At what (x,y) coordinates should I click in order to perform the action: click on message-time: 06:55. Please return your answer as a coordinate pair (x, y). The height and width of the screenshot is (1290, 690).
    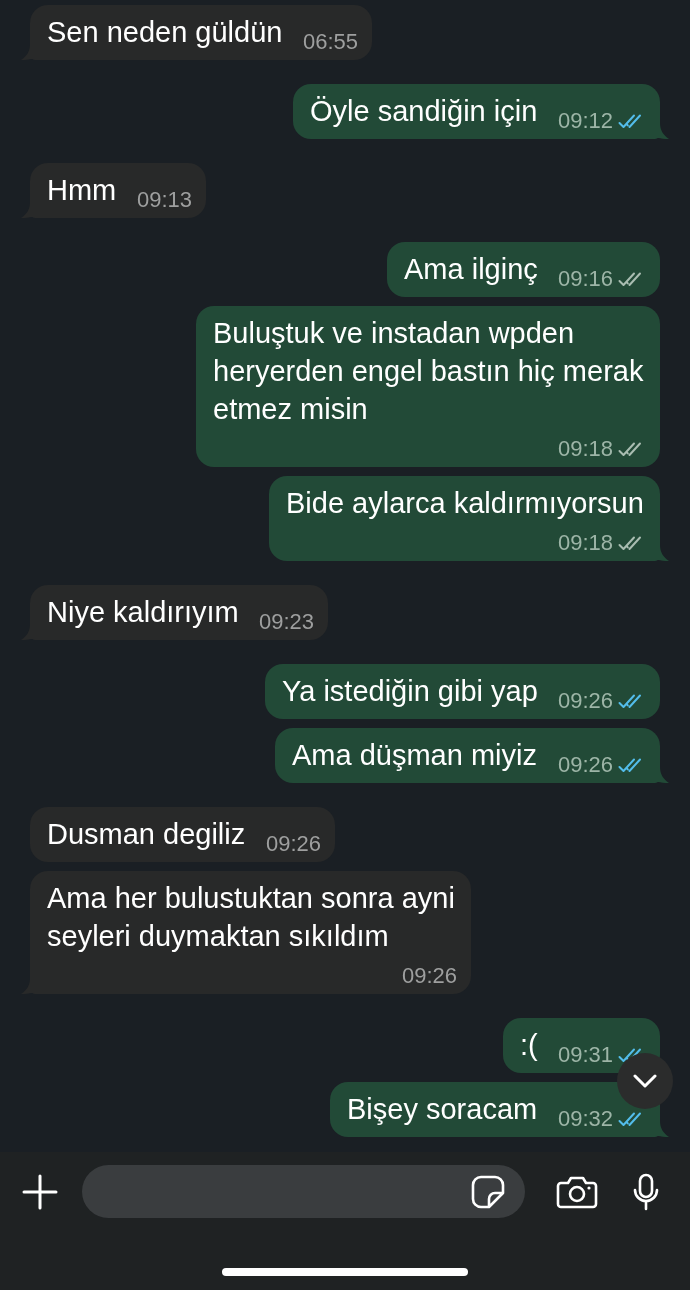
    Looking at the image, I should click on (330, 42).